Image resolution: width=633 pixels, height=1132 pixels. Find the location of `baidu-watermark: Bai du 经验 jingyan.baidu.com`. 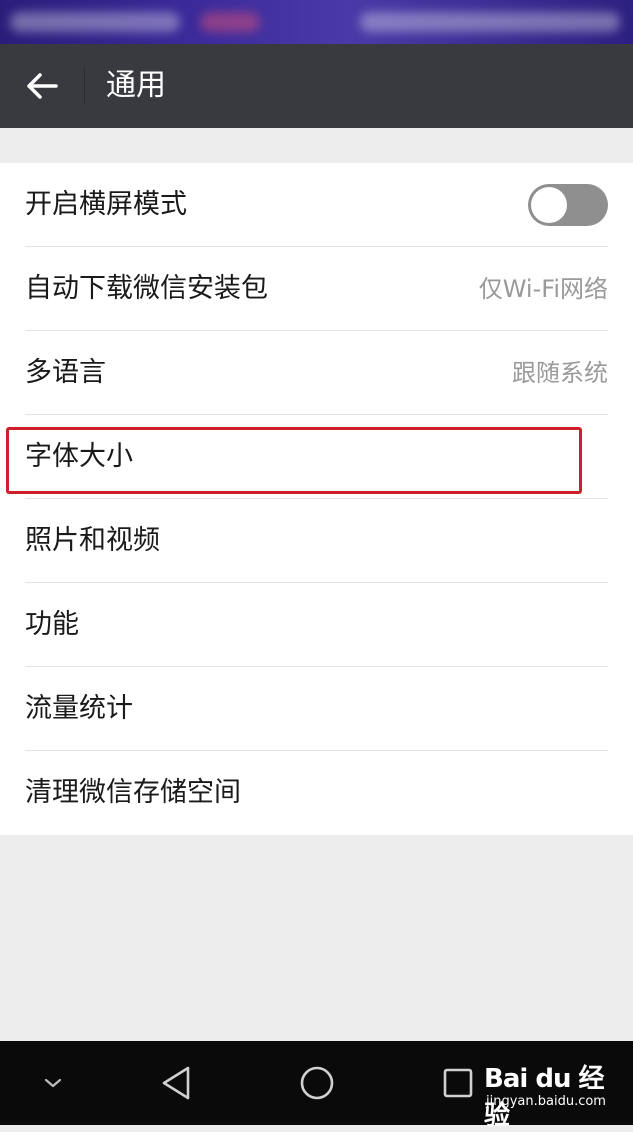

baidu-watermark: Bai du 经验 jingyan.baidu.com is located at coordinates (554, 1093).